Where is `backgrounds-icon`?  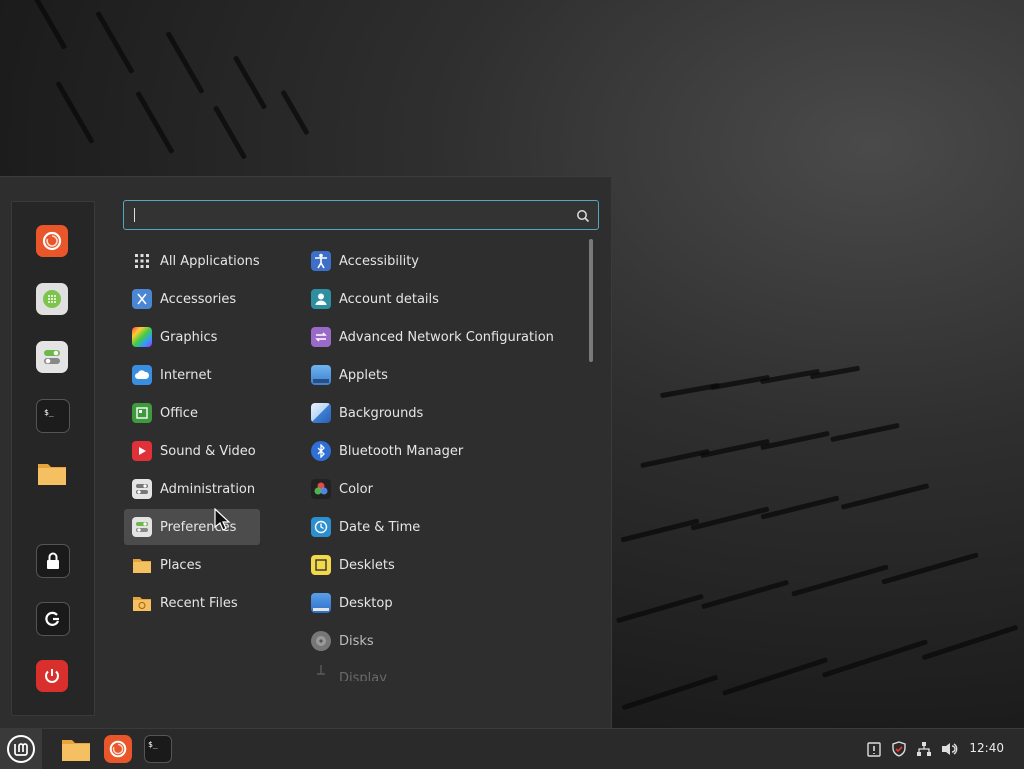 backgrounds-icon is located at coordinates (321, 413).